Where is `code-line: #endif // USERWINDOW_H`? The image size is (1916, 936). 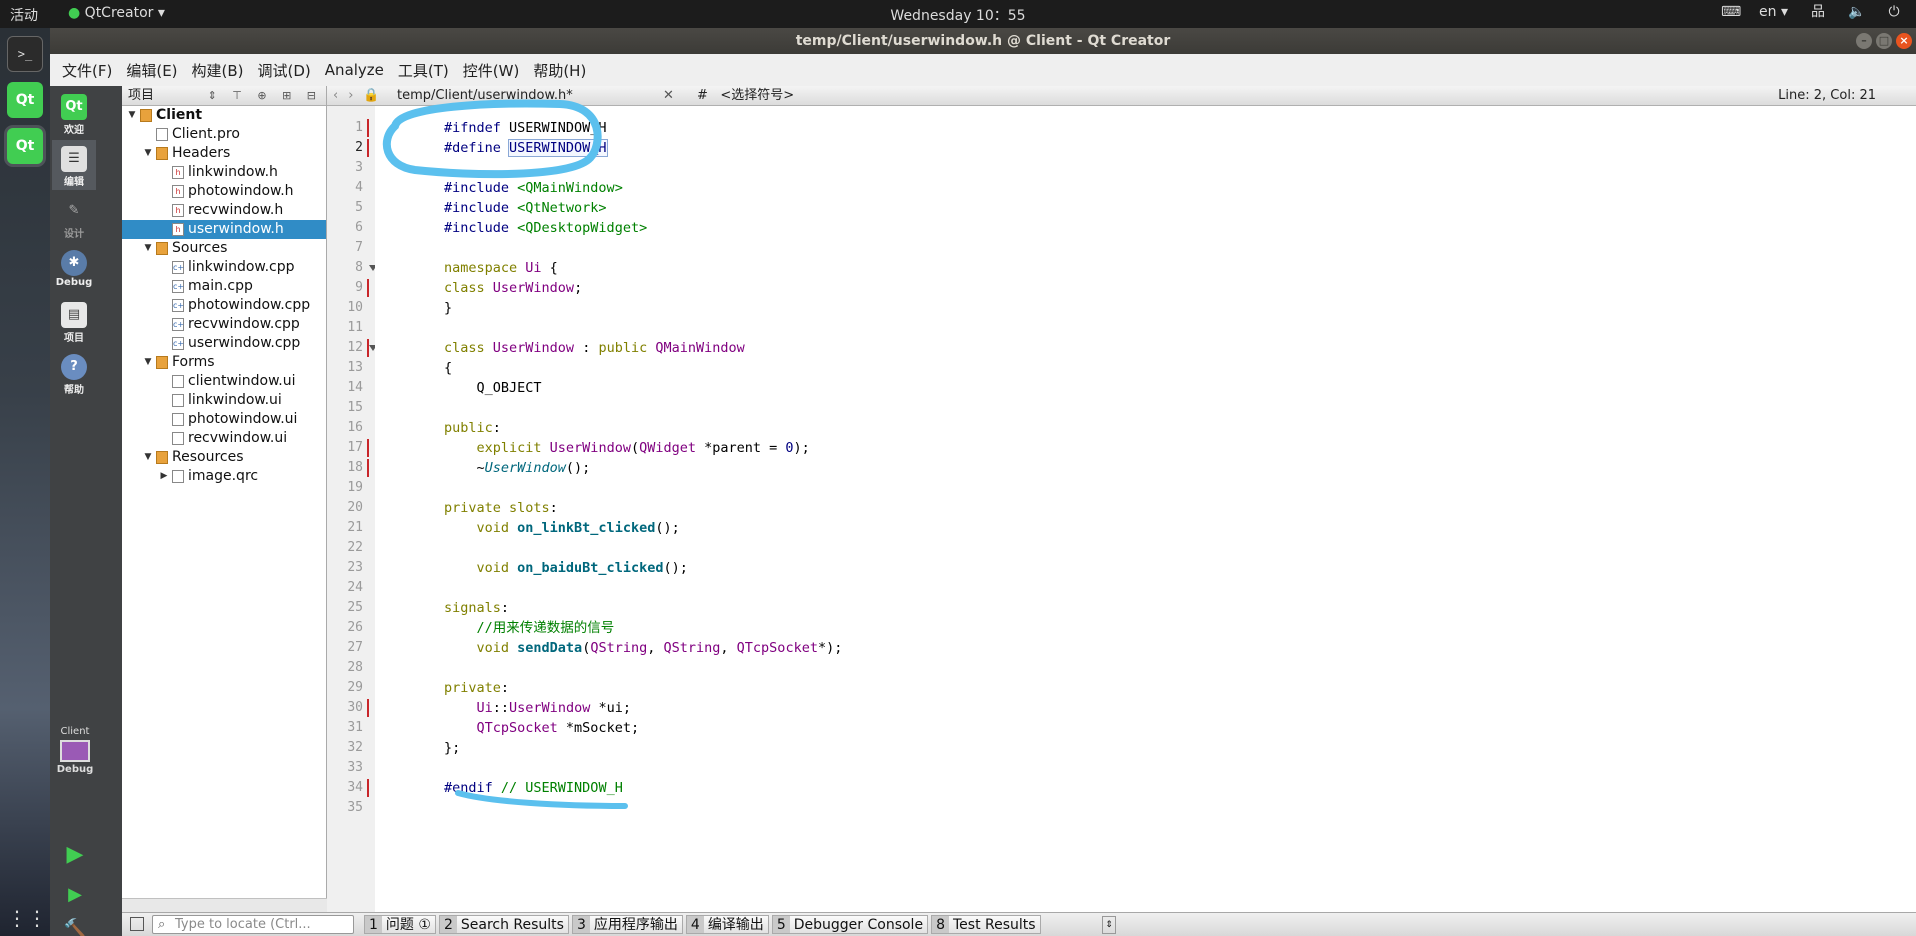 code-line: #endif // USERWINDOW_H is located at coordinates (533, 788).